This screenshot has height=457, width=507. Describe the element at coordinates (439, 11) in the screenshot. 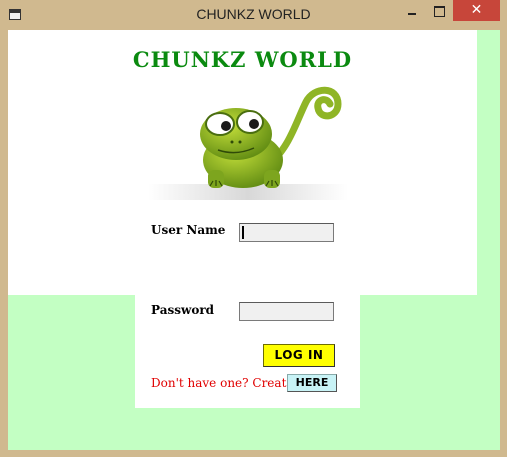

I see `maximize-button` at that location.